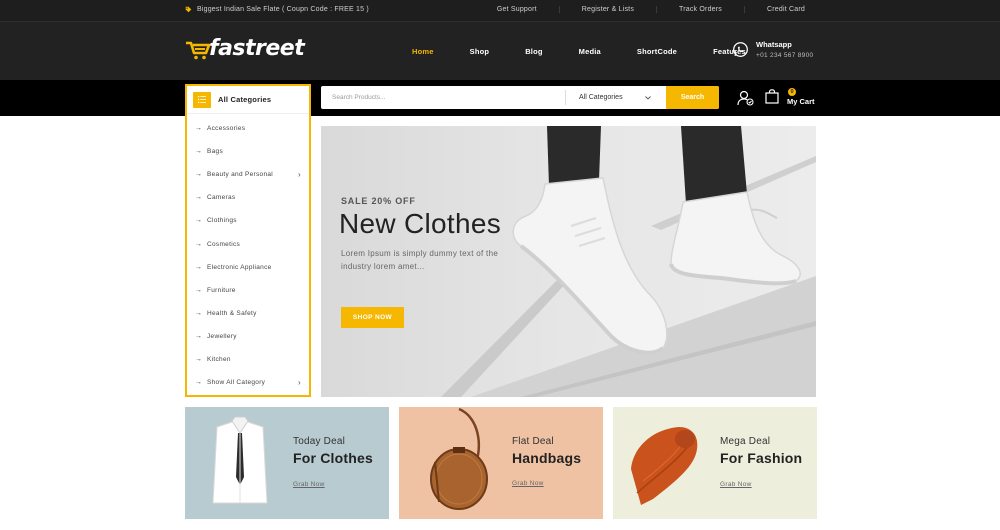  I want to click on whatsapp-phone: +01 234 567 8900, so click(785, 55).